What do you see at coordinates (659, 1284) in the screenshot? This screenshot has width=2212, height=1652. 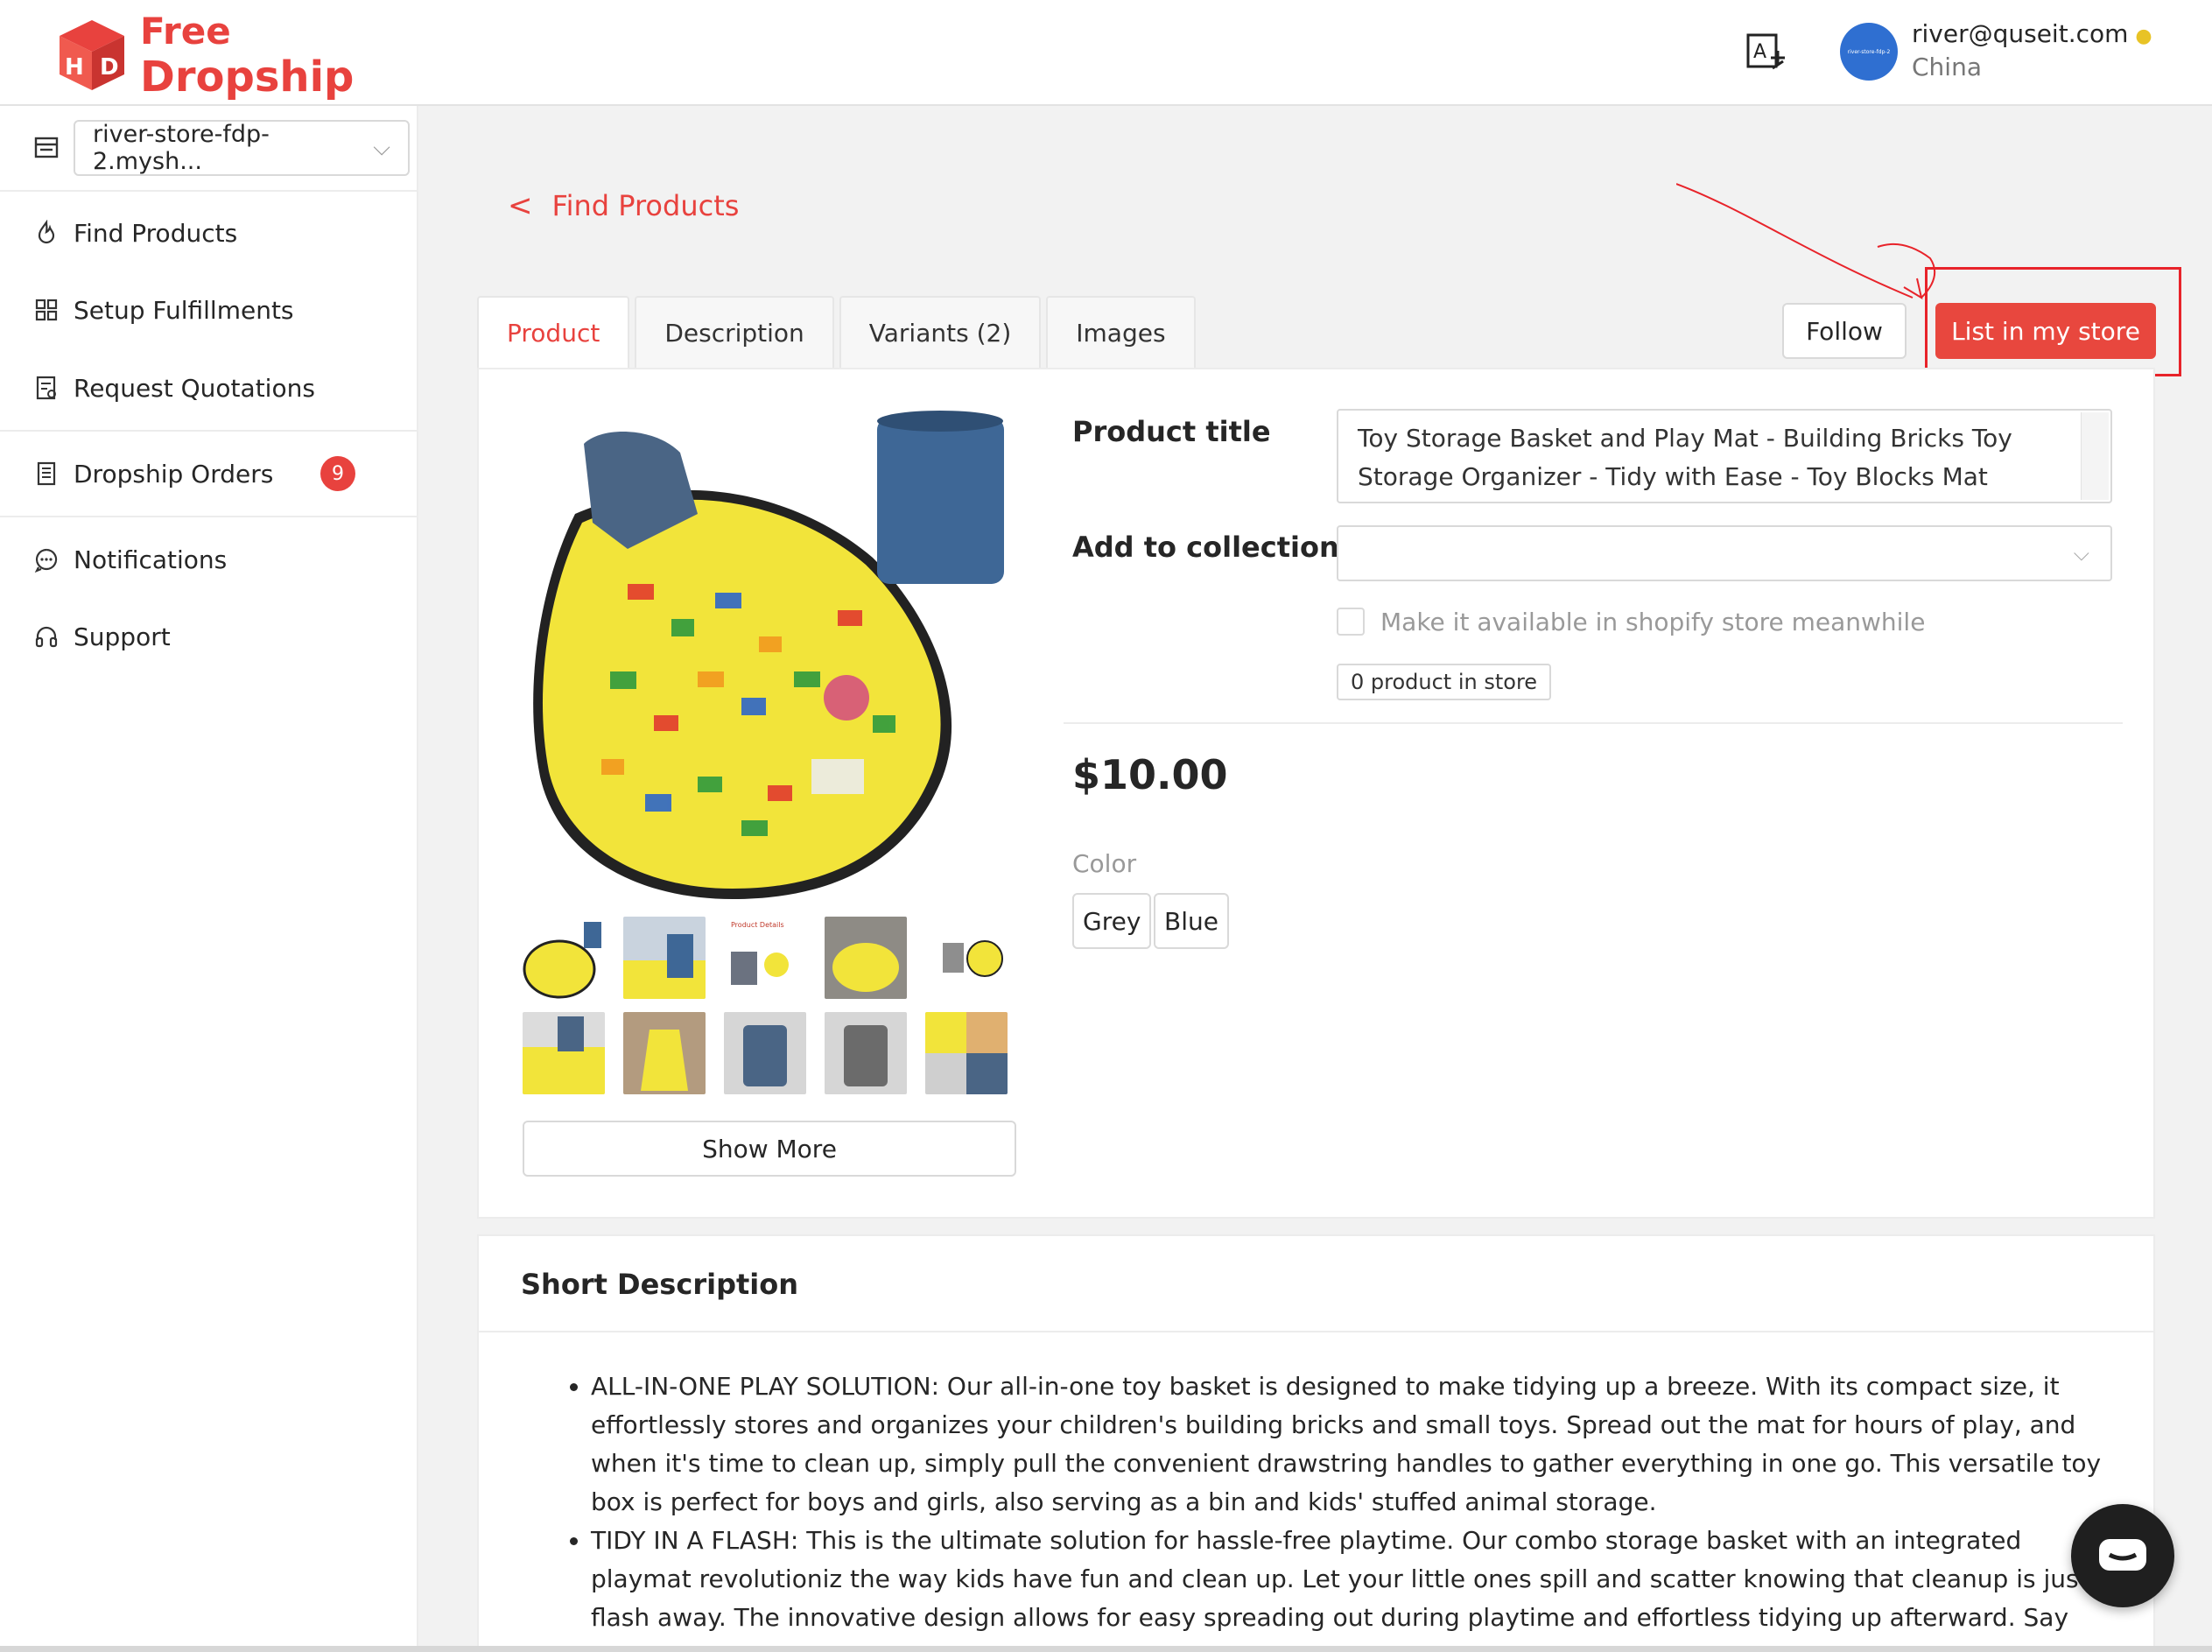 I see `short-description-title: Short Description` at bounding box center [659, 1284].